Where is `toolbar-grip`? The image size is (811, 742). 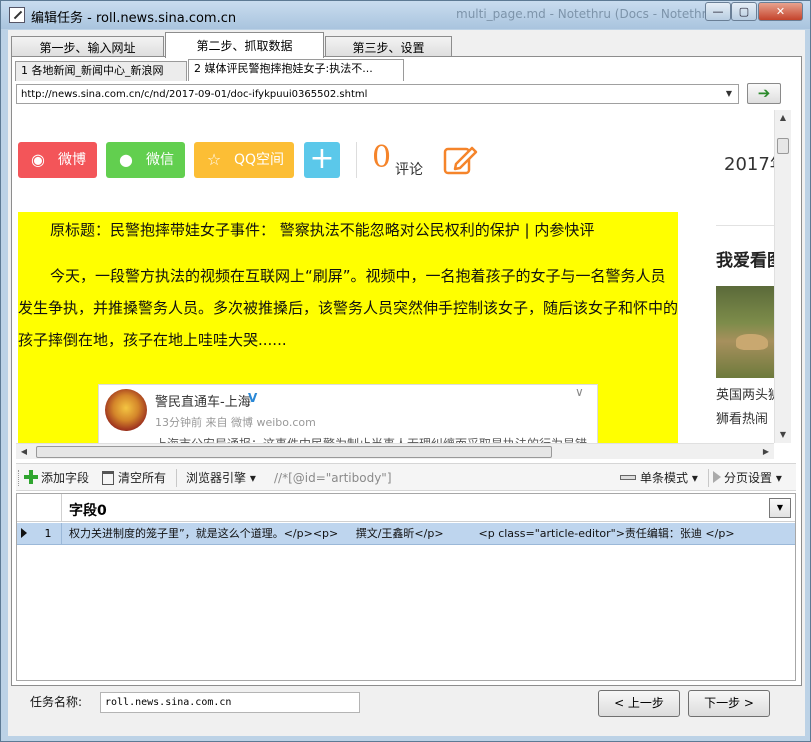
toolbar-grip is located at coordinates (19, 478).